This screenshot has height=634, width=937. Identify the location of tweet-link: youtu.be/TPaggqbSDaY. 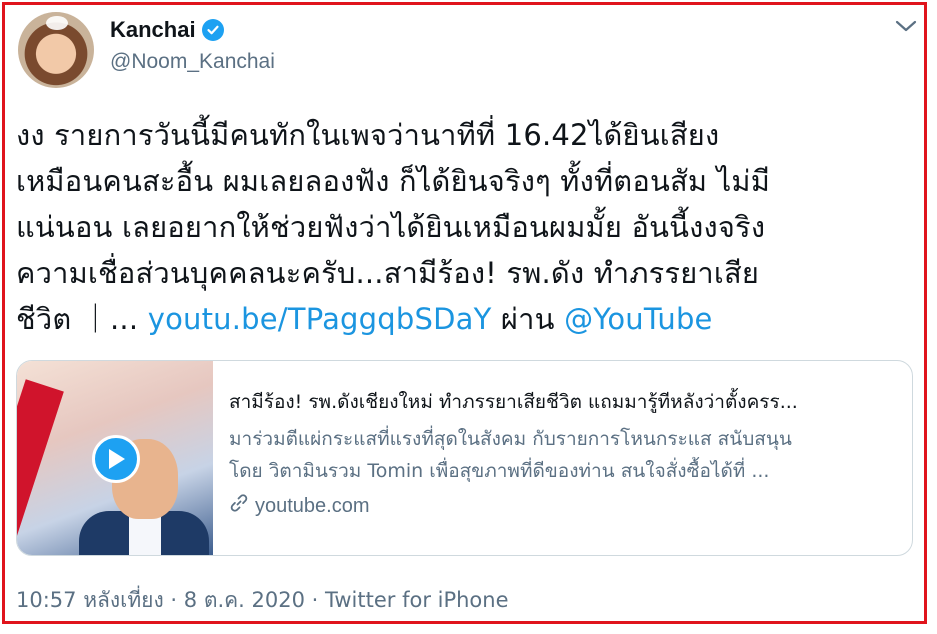
(320, 319).